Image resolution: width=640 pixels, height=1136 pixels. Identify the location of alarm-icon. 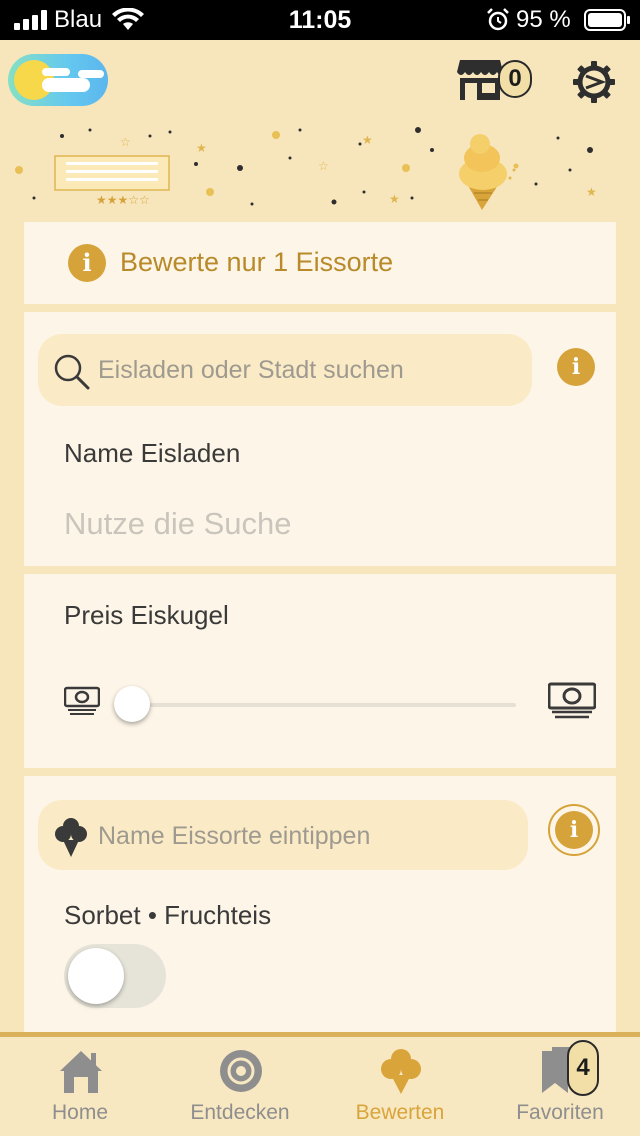
(498, 19).